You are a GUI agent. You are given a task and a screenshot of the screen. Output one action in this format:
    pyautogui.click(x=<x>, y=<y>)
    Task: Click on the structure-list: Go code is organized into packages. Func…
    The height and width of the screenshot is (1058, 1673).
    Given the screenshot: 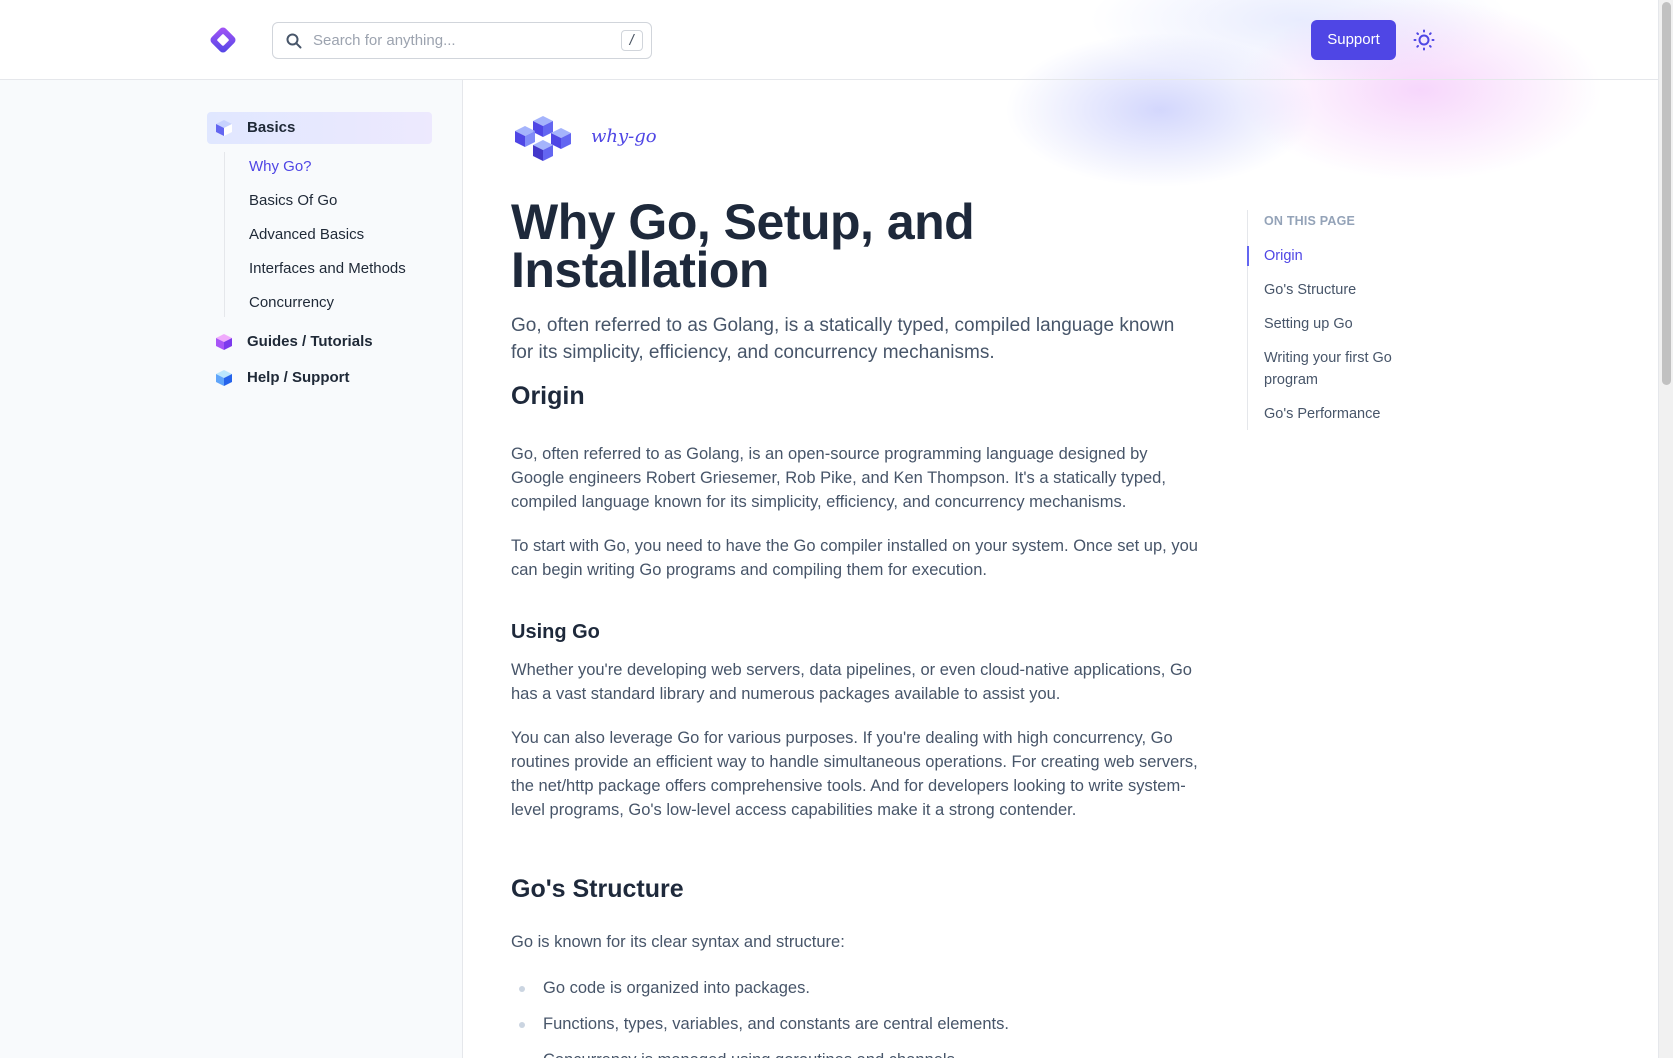 What is the action you would take?
    pyautogui.click(x=856, y=1017)
    